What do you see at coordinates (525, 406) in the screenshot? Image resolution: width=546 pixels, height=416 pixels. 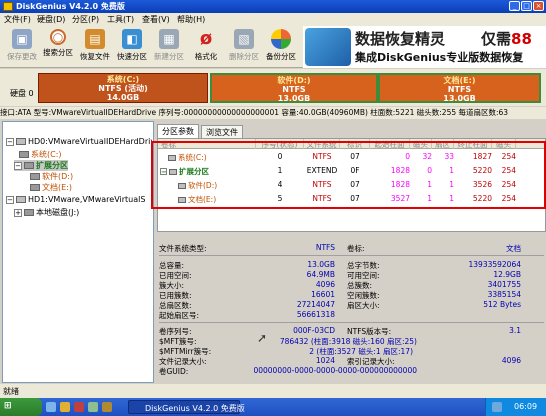 I see `clock: 06:09` at bounding box center [525, 406].